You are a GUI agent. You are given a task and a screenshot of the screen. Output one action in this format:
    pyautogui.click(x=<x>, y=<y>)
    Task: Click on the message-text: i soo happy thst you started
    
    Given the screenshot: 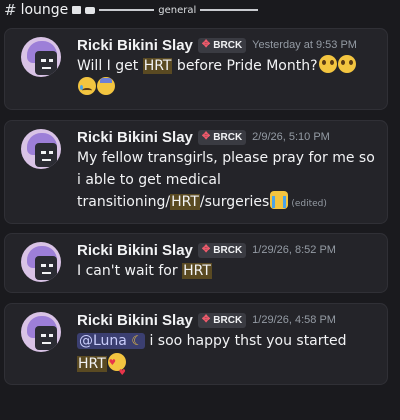 What is the action you would take?
    pyautogui.click(x=246, y=341)
    